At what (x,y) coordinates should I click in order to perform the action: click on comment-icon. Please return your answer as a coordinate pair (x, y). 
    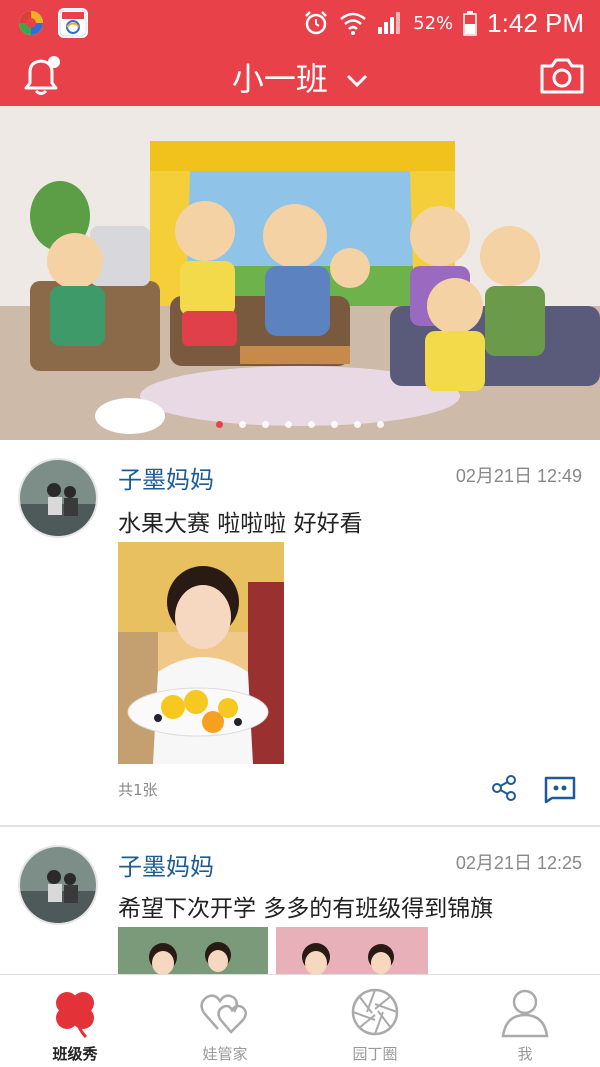
    Looking at the image, I should click on (560, 789).